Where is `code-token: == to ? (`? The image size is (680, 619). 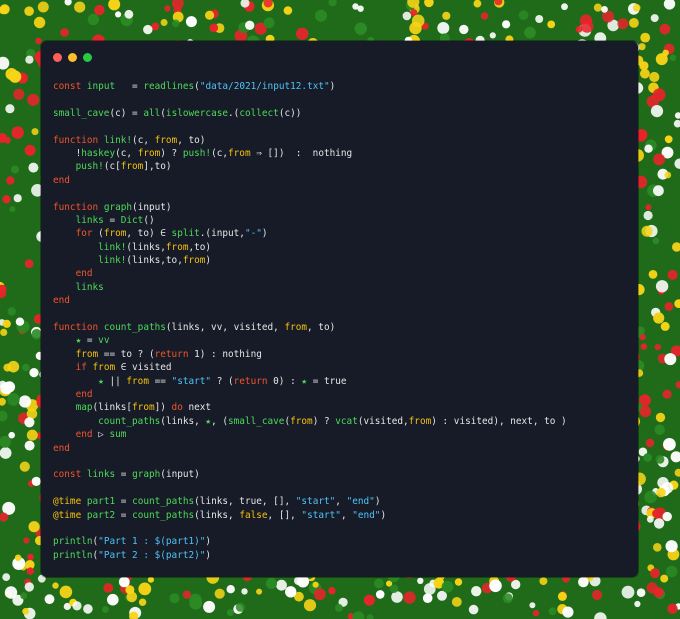 code-token: == to ? ( is located at coordinates (126, 354).